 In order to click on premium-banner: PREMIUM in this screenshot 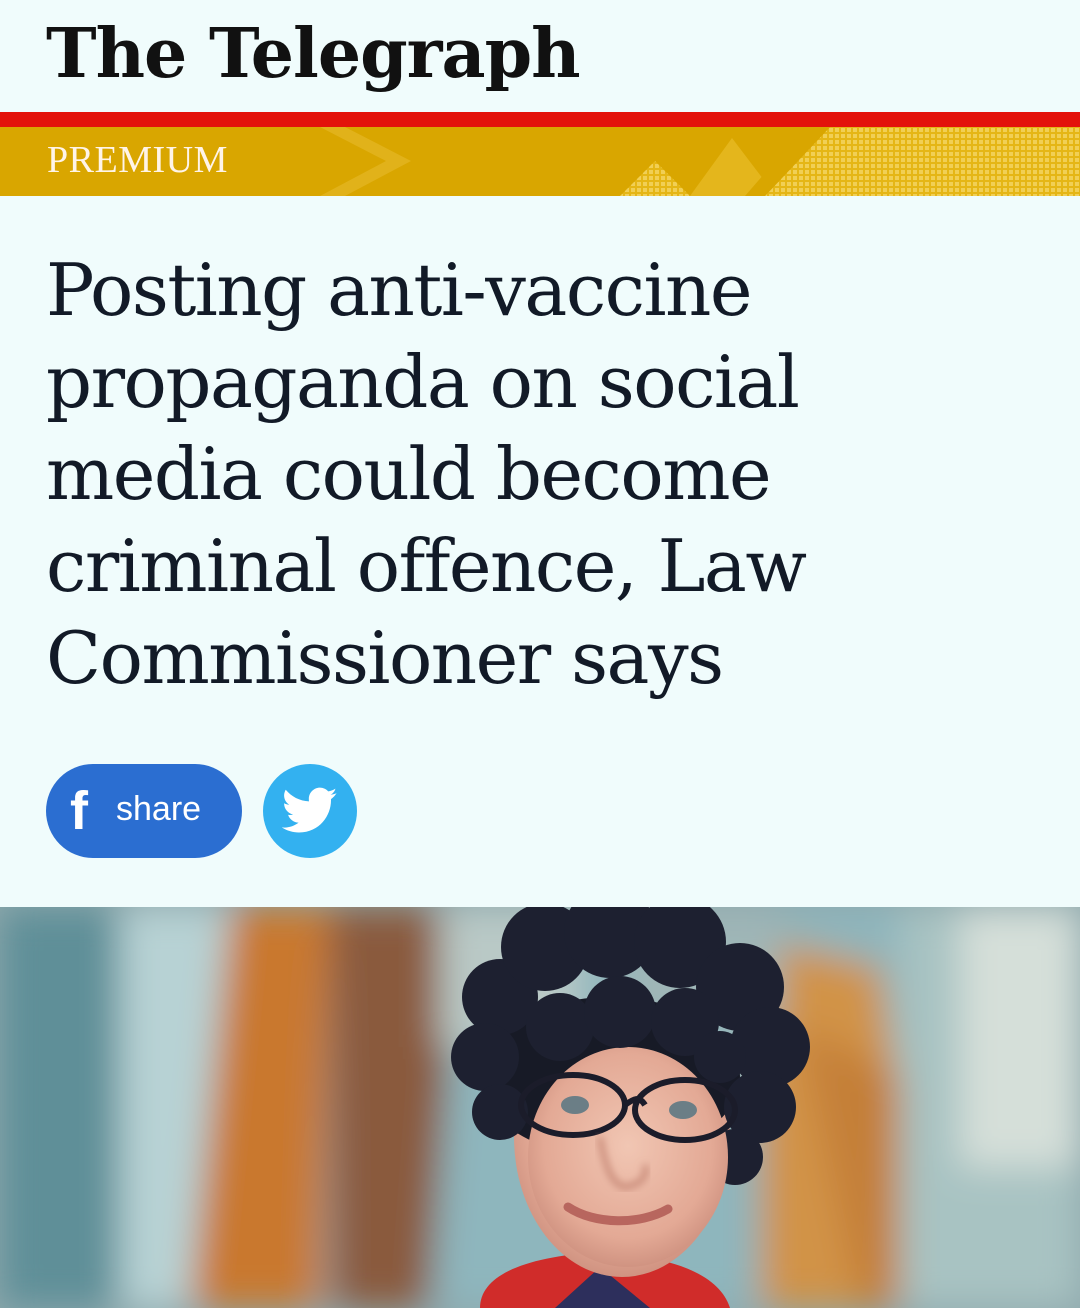, I will do `click(540, 161)`.